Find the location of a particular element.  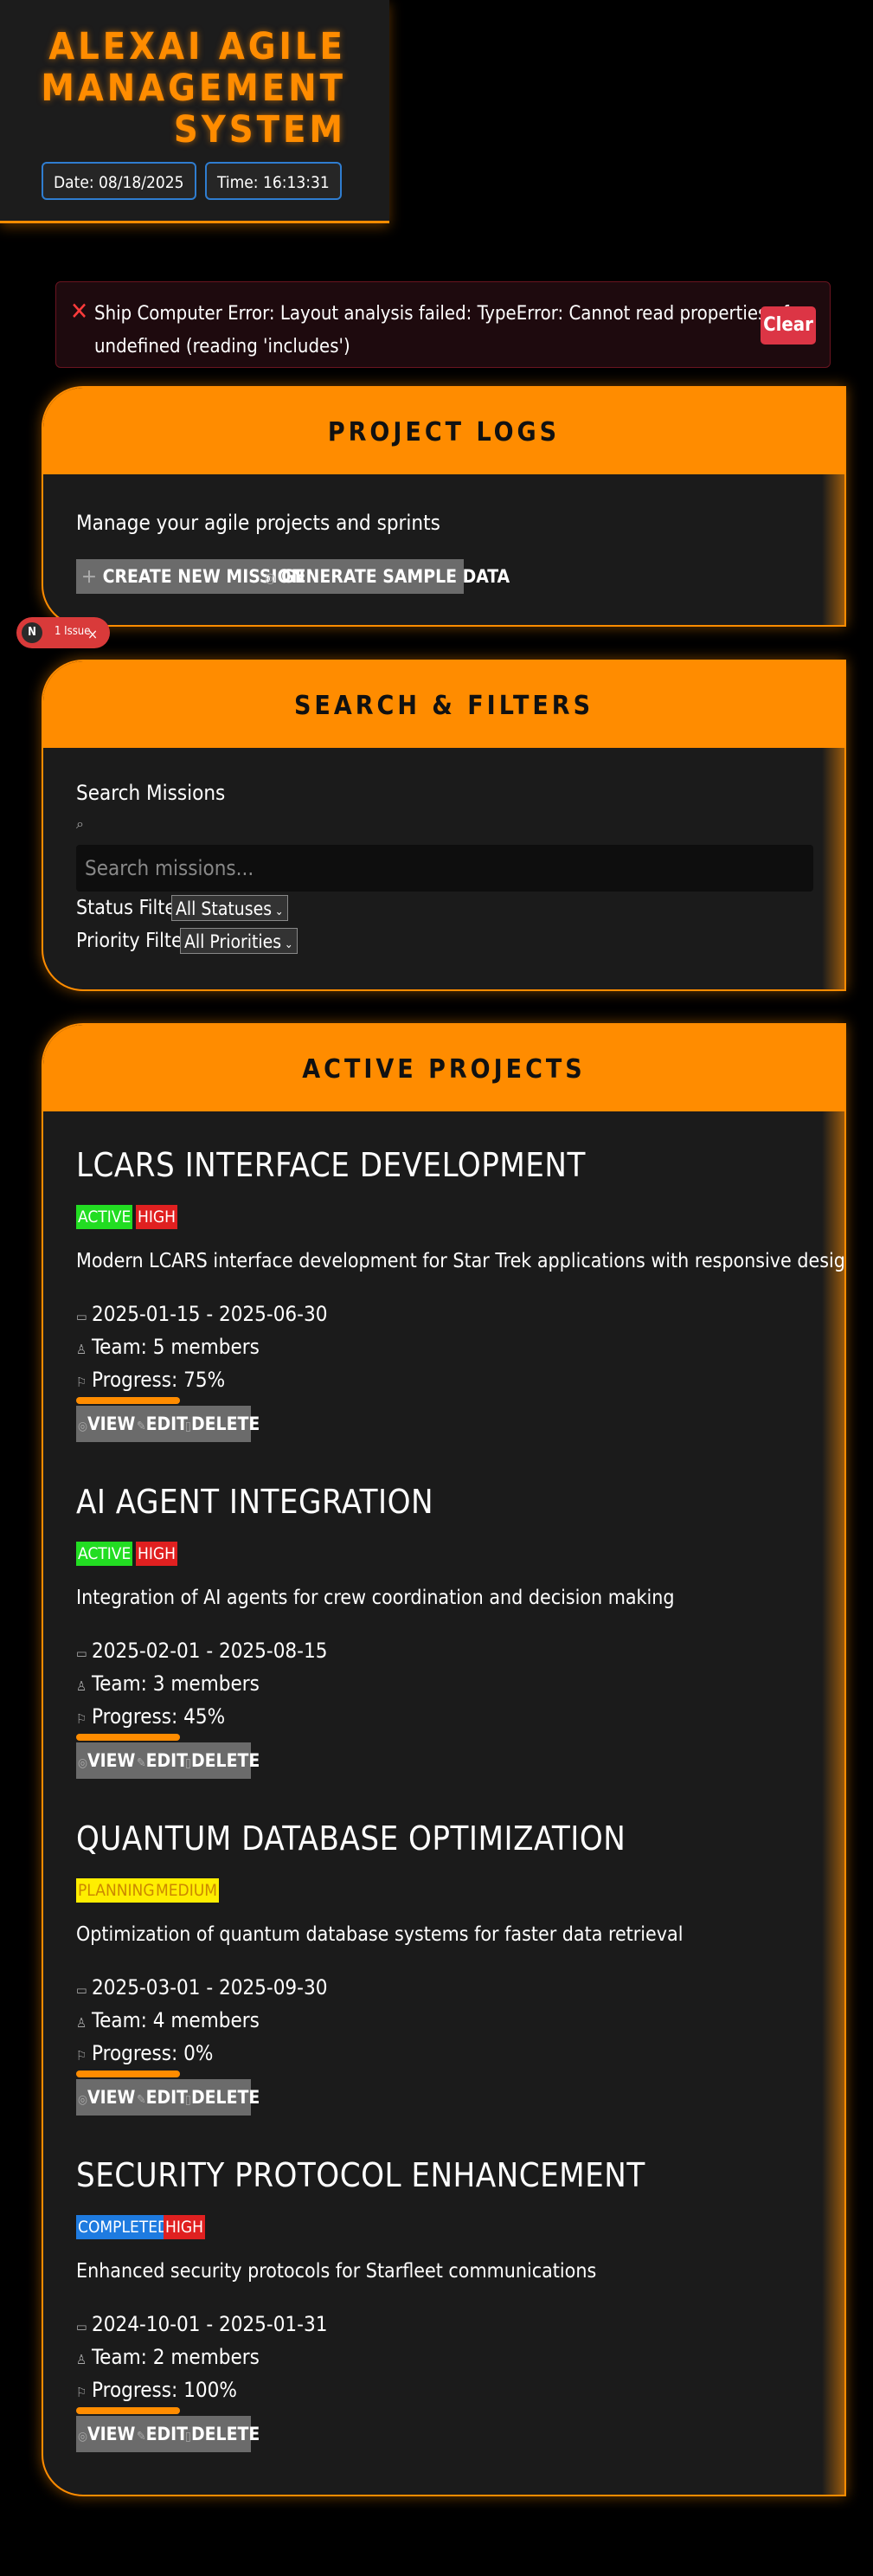

panel-header: PROJECT LOGS is located at coordinates (443, 431).